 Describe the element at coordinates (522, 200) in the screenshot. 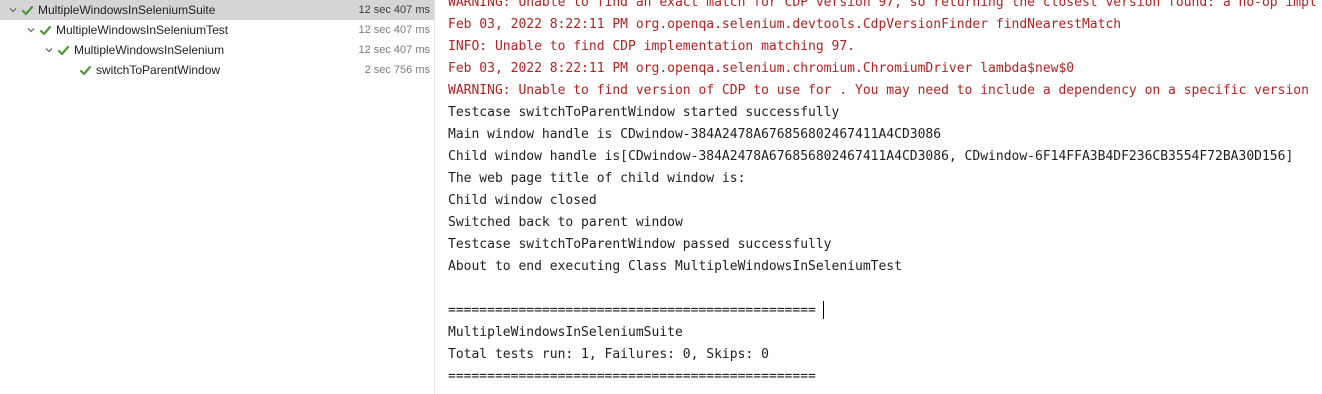

I see `console-line: Child window closed` at that location.